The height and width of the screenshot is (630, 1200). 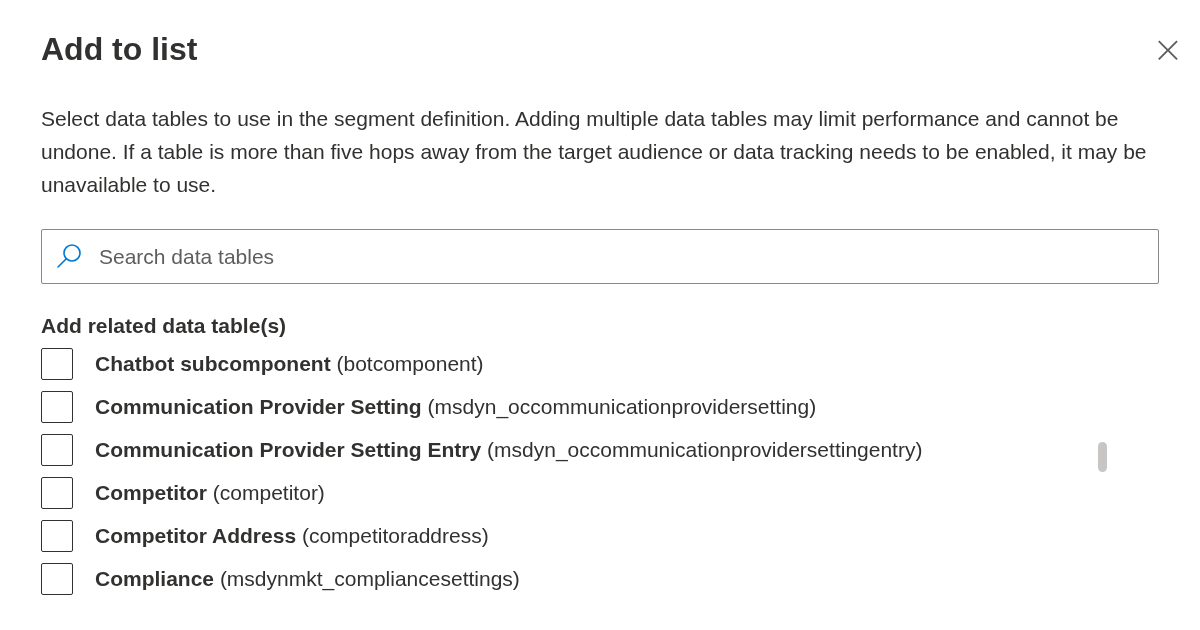 I want to click on table-label: Chatbot subcomponent (botcomponent), so click(x=289, y=363).